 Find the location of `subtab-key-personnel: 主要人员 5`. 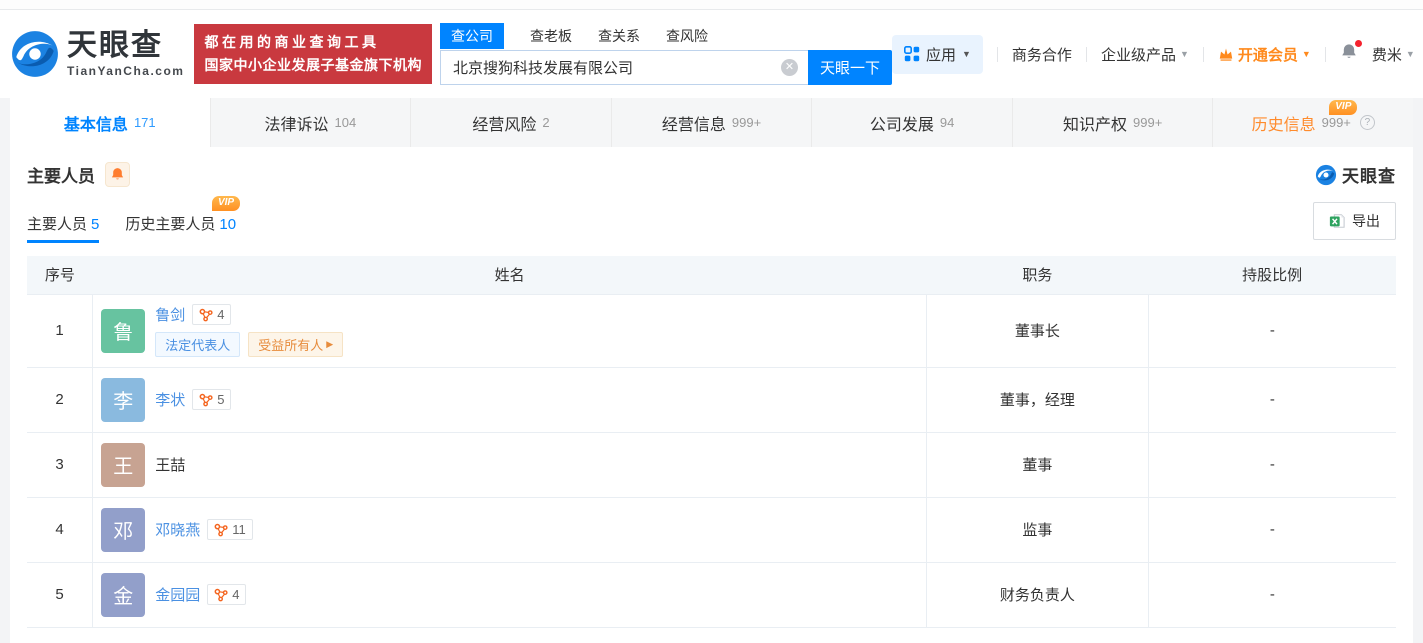

subtab-key-personnel: 主要人员 5 is located at coordinates (63, 228).